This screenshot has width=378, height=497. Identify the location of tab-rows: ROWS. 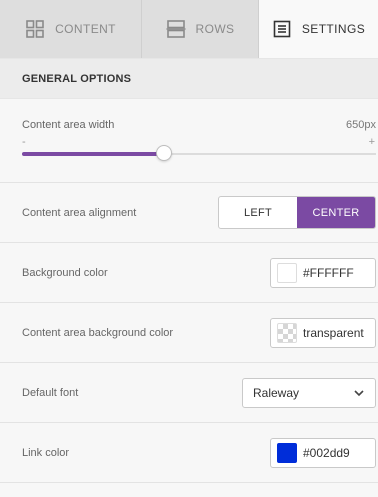
(200, 29).